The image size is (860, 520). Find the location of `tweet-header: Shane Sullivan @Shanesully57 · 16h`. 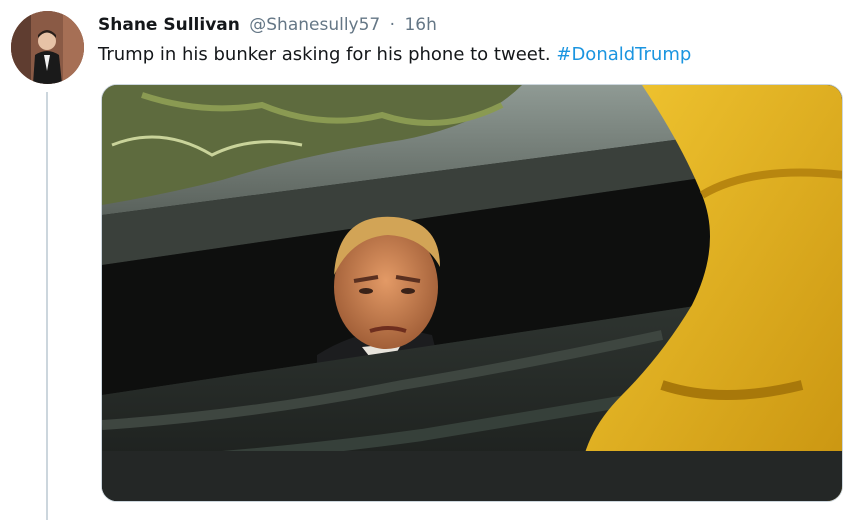

tweet-header: Shane Sullivan @Shanesully57 · 16h is located at coordinates (267, 25).